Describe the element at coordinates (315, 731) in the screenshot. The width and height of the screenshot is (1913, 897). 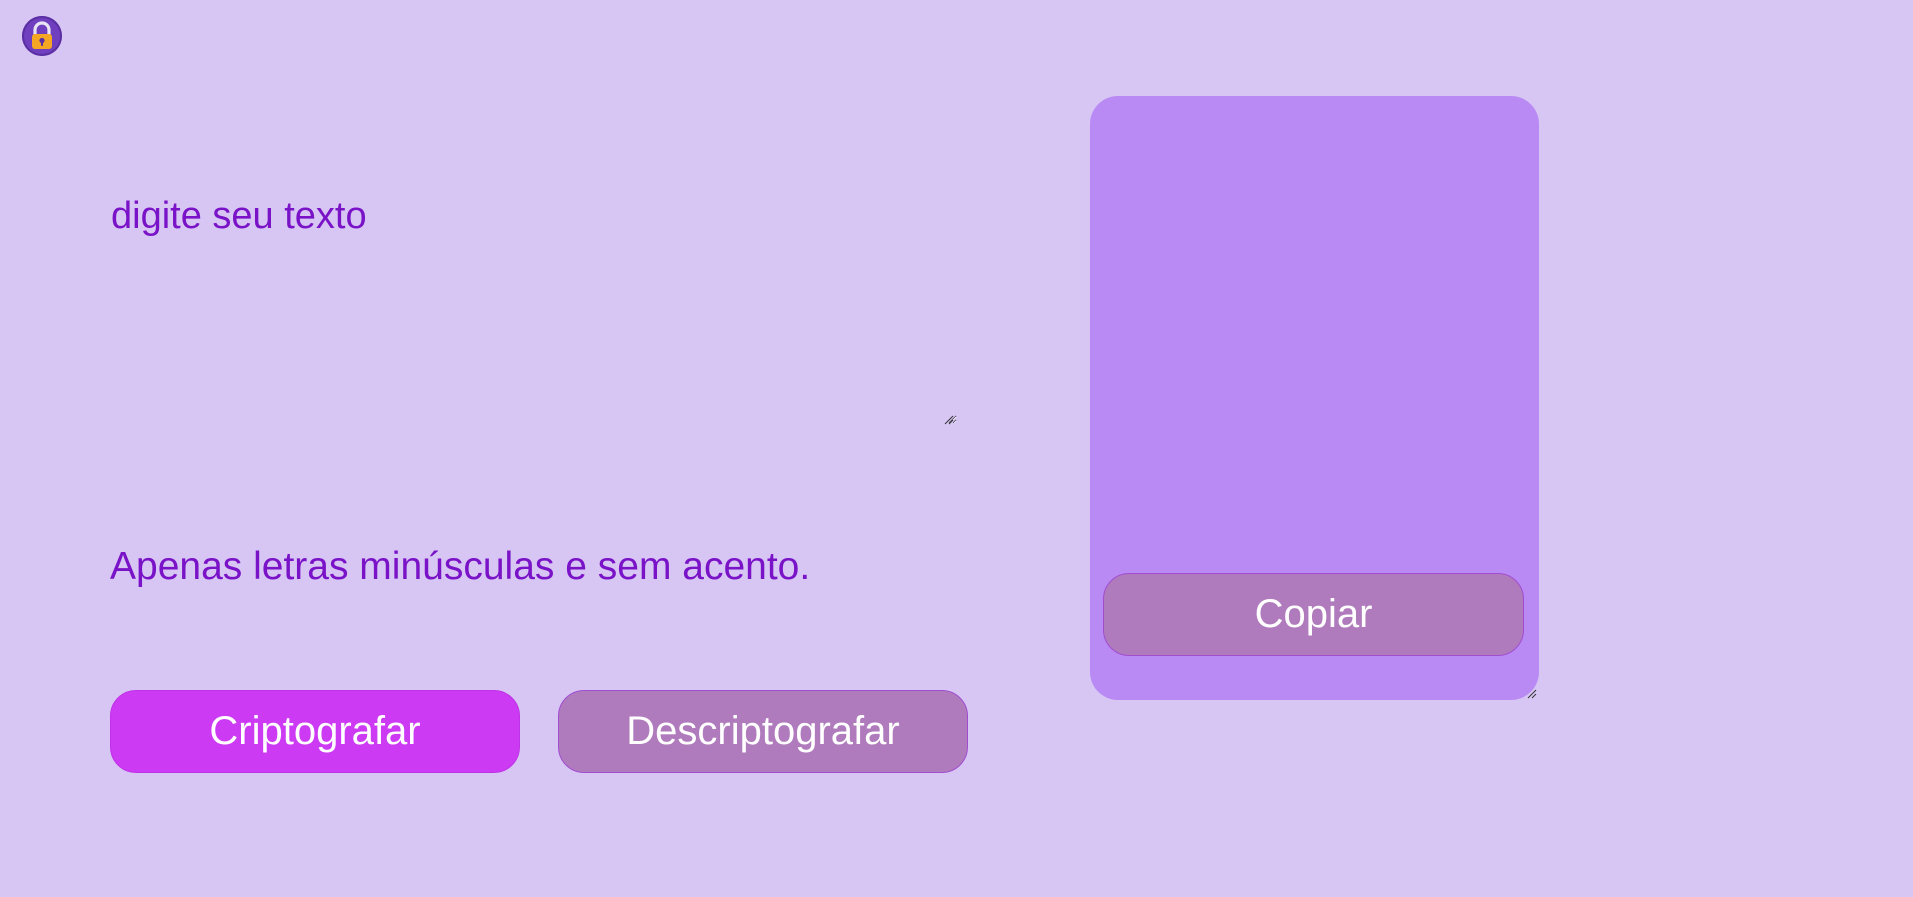
I see `encrypt-button: Criptografar` at that location.